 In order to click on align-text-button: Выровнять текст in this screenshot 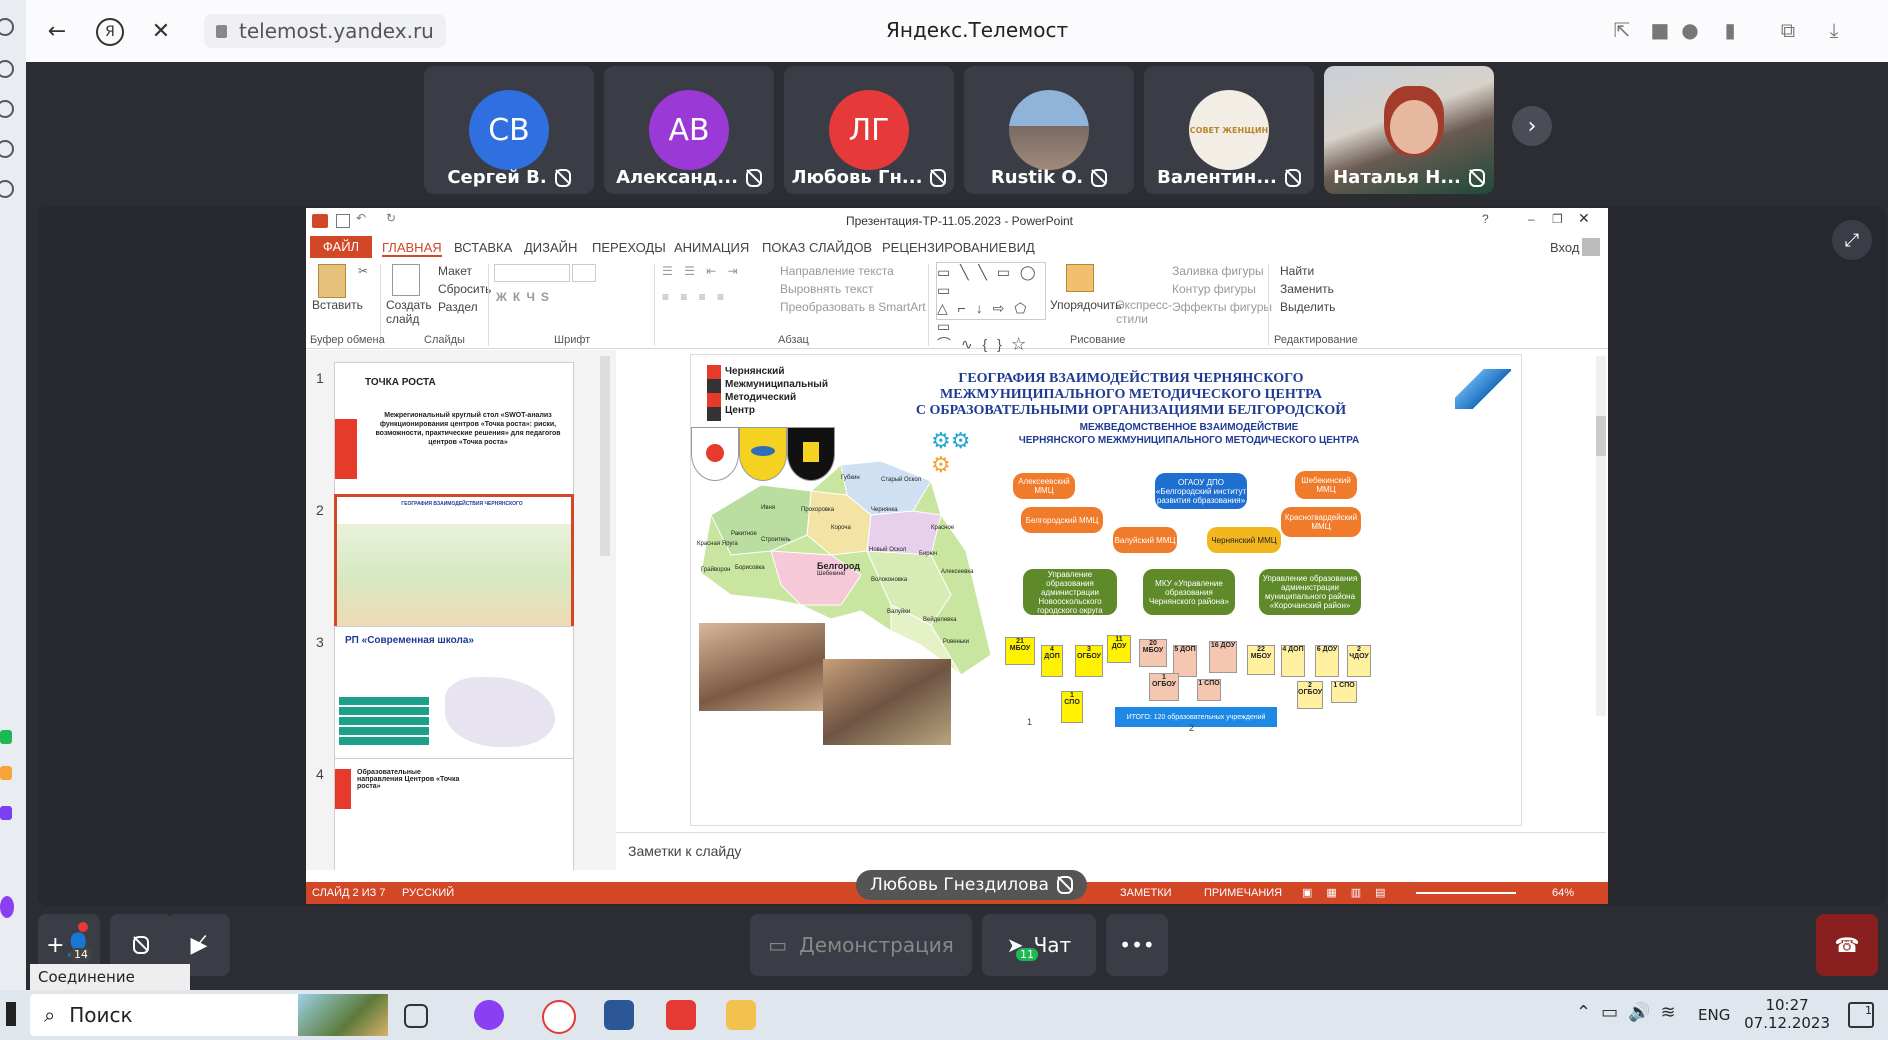, I will do `click(826, 289)`.